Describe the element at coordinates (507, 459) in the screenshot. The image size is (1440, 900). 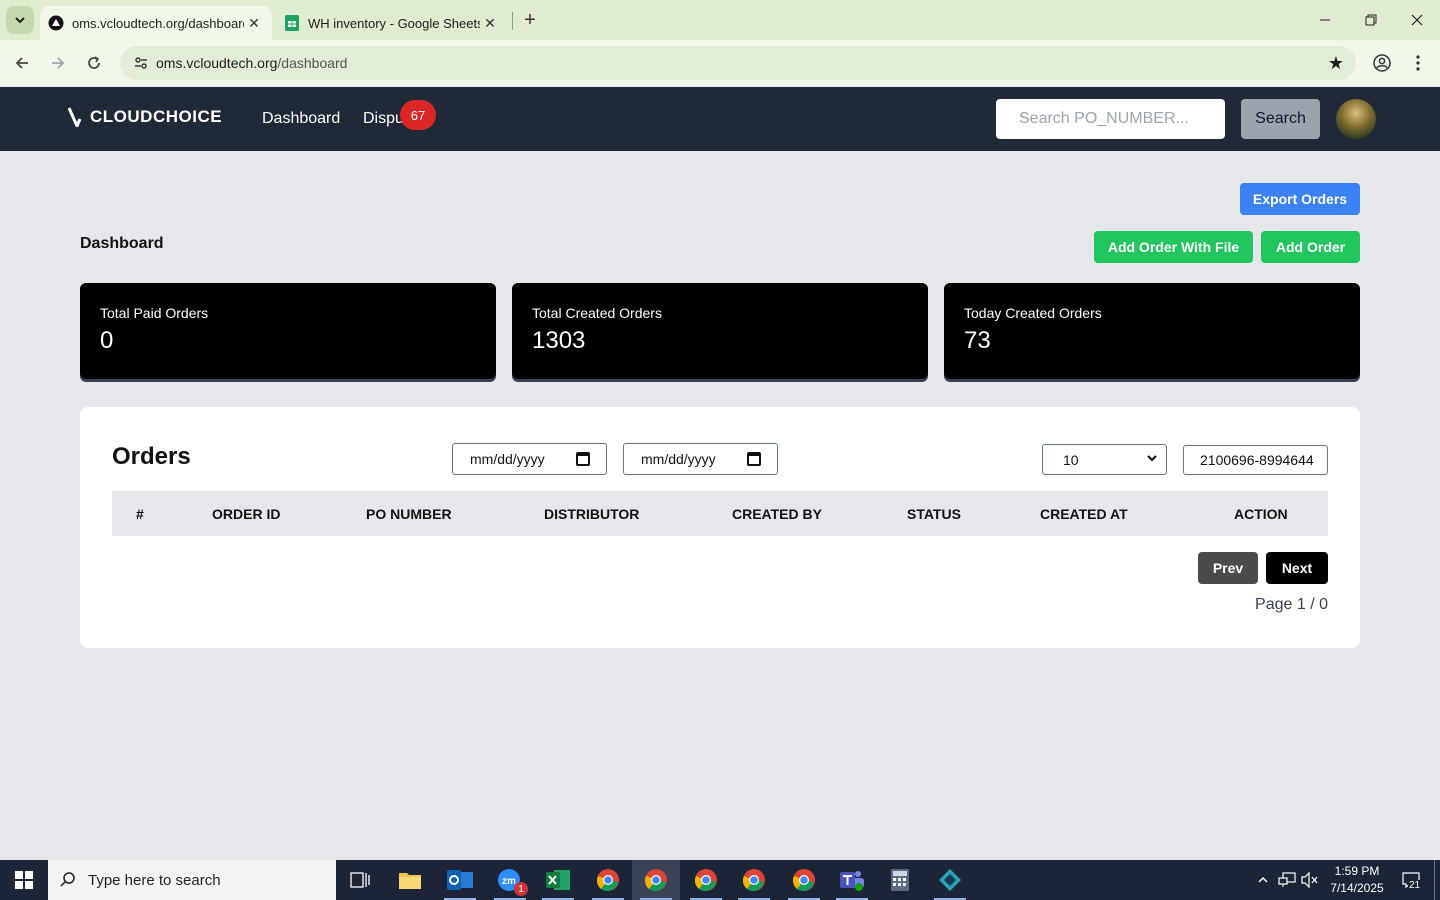
I see `date-placeholder: mm/dd/yyyy` at that location.